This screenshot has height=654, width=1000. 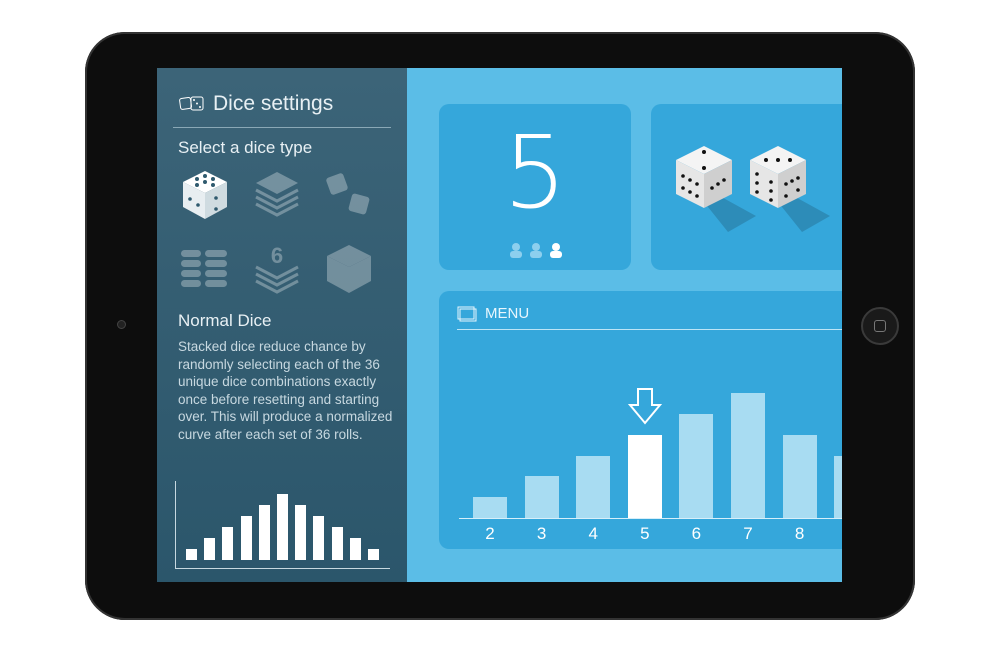 I want to click on home-button, so click(x=880, y=326).